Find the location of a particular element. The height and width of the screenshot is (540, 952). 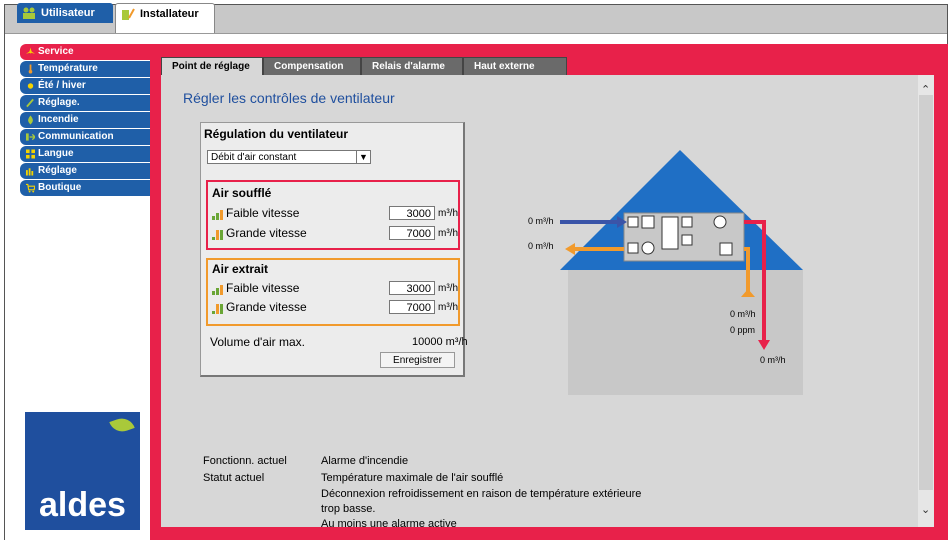

tab-compensation: Compensation is located at coordinates (312, 66).